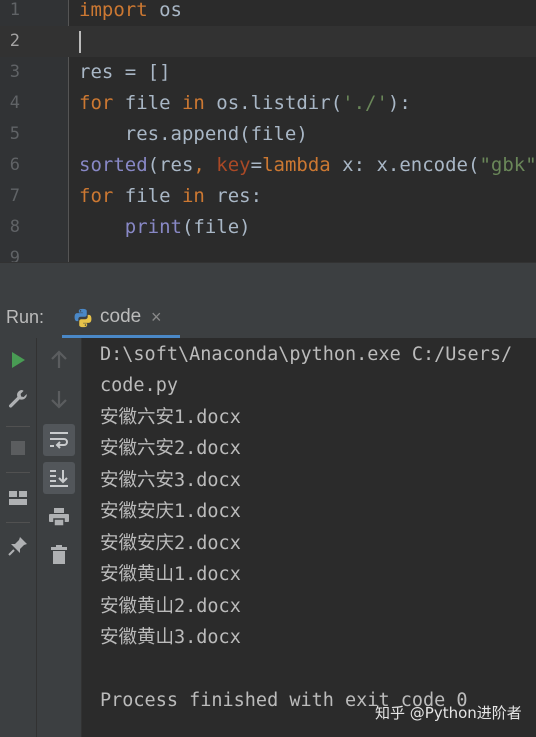 Image resolution: width=536 pixels, height=737 pixels. I want to click on code-token: res.append(file), so click(193, 134).